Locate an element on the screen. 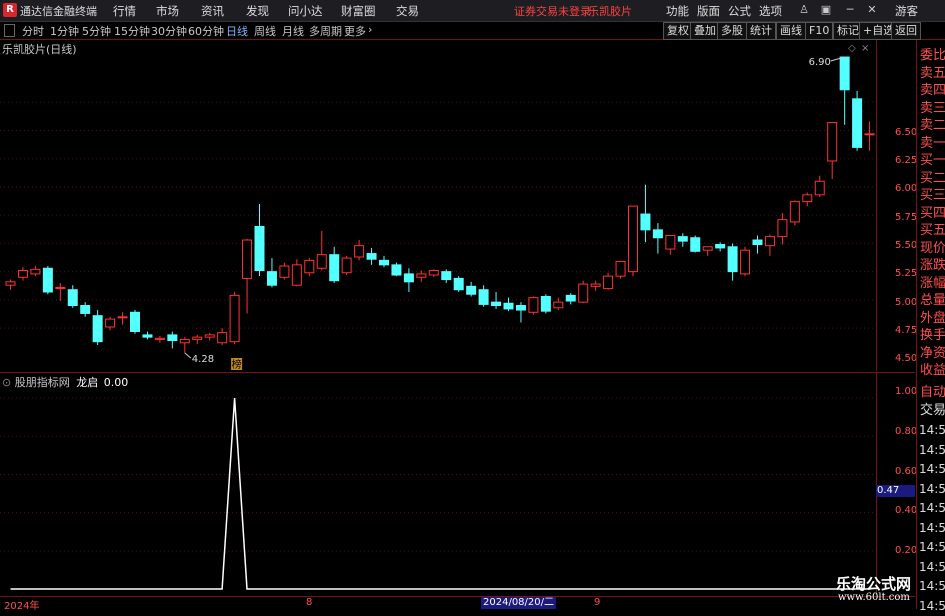  menu-discover: 发现 is located at coordinates (257, 11).